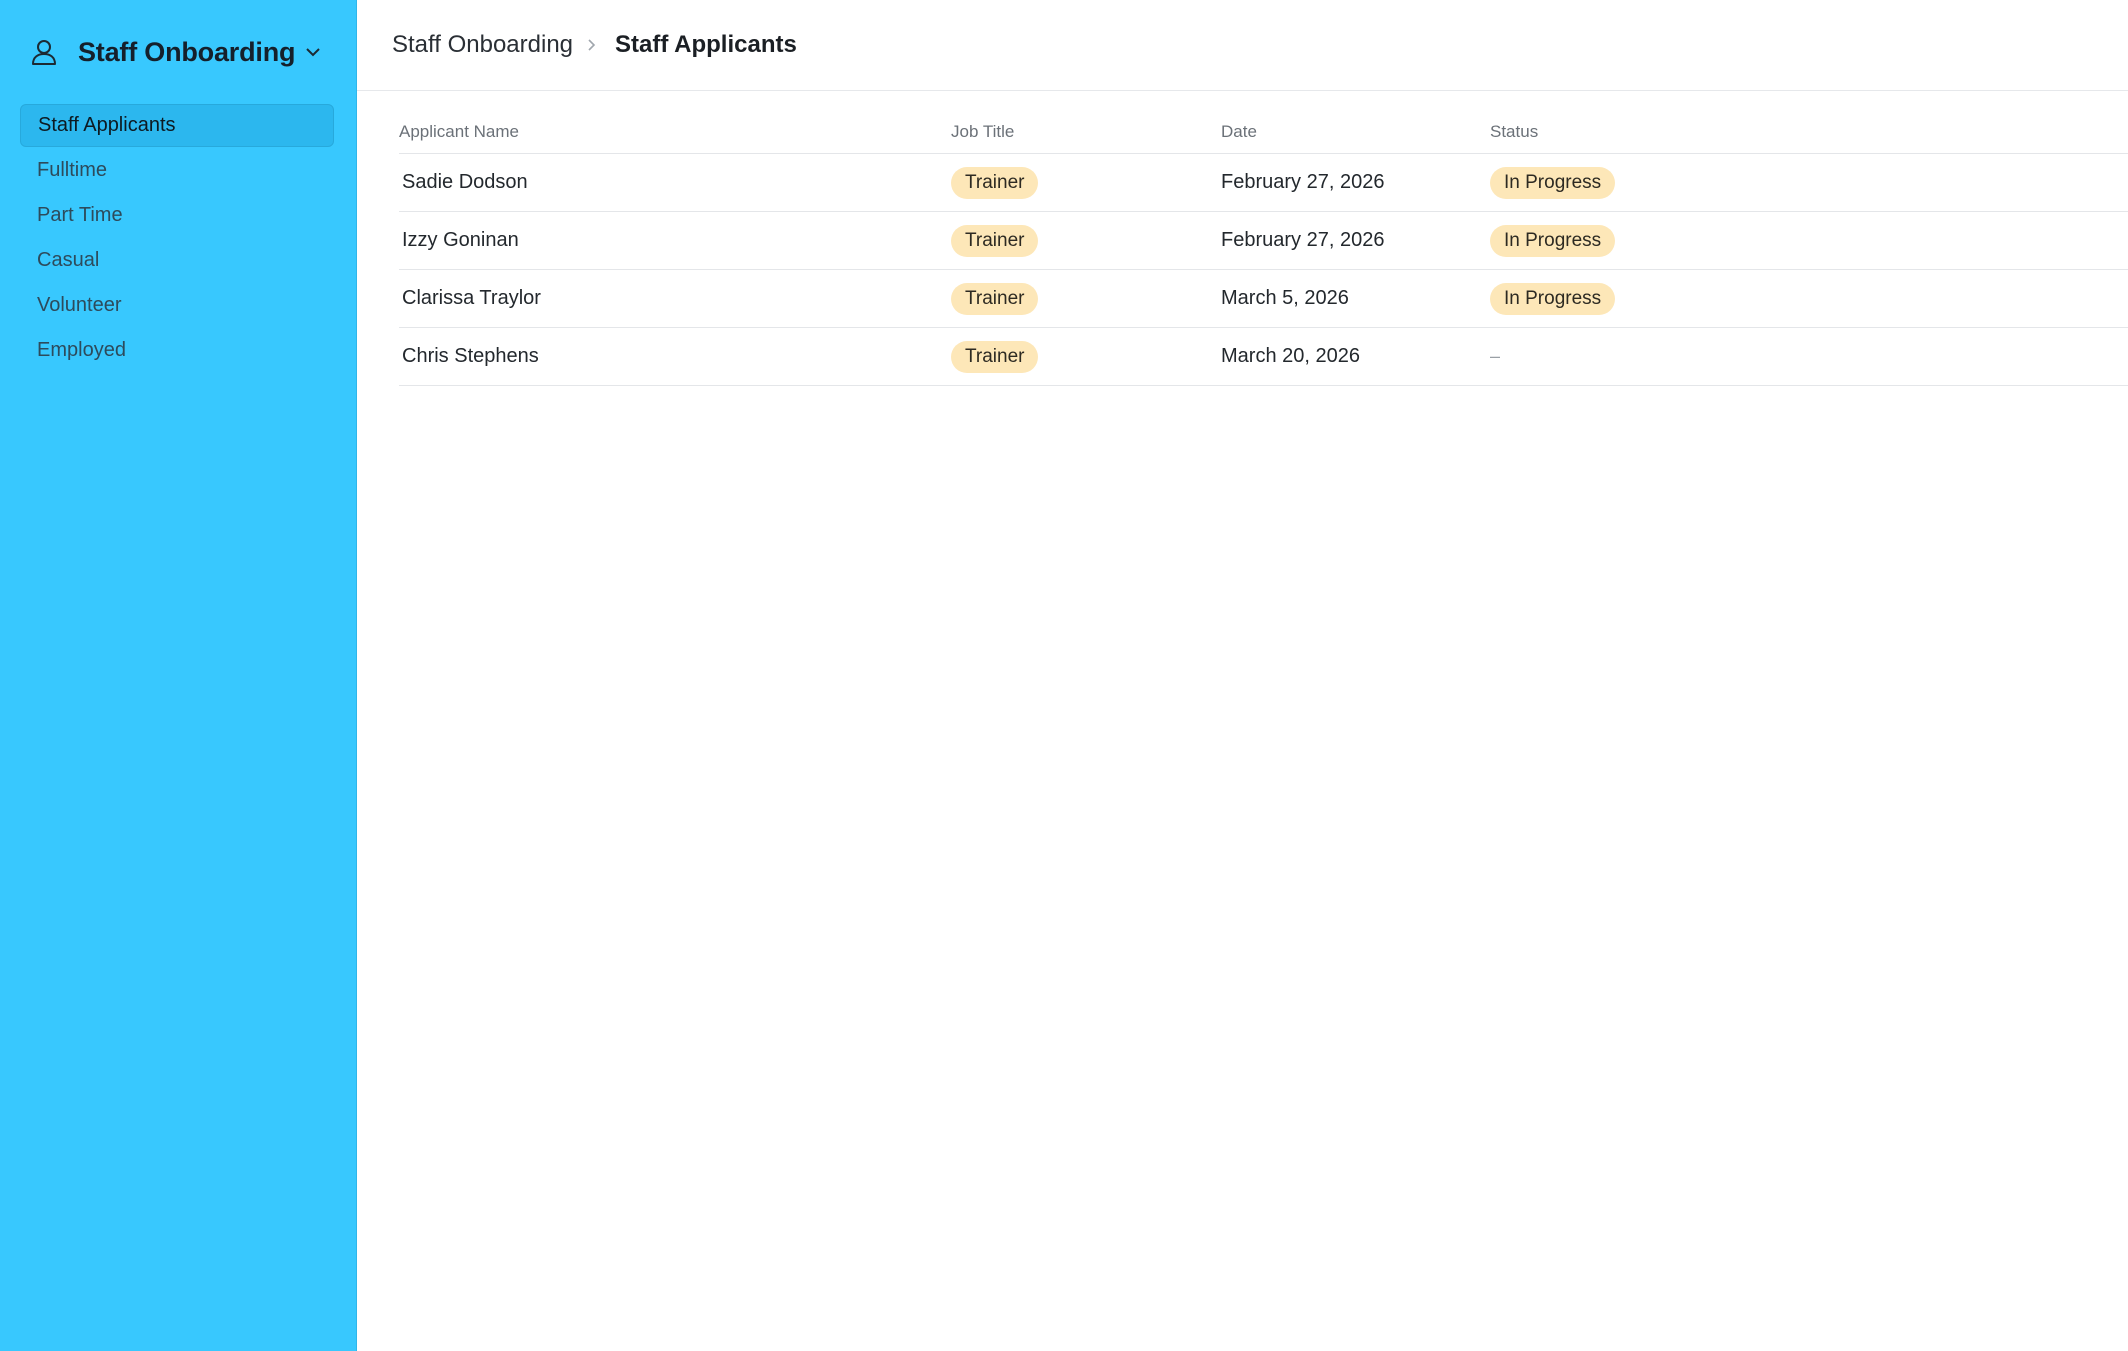 Image resolution: width=2128 pixels, height=1351 pixels. What do you see at coordinates (1355, 132) in the screenshot?
I see `column-header-date: Date` at bounding box center [1355, 132].